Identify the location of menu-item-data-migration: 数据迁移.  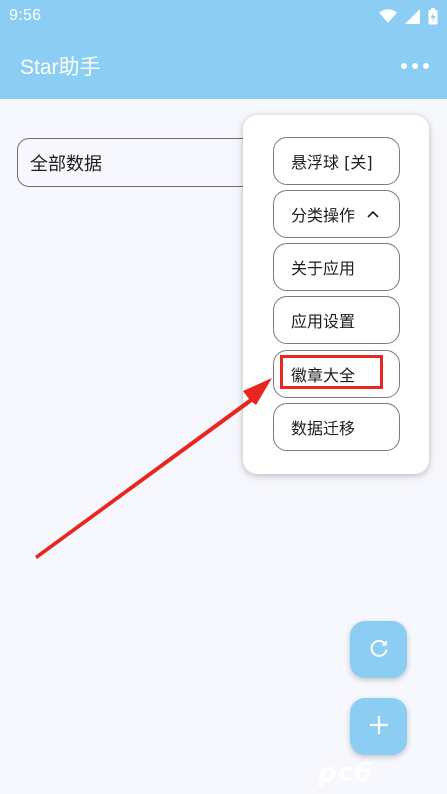
(336, 427).